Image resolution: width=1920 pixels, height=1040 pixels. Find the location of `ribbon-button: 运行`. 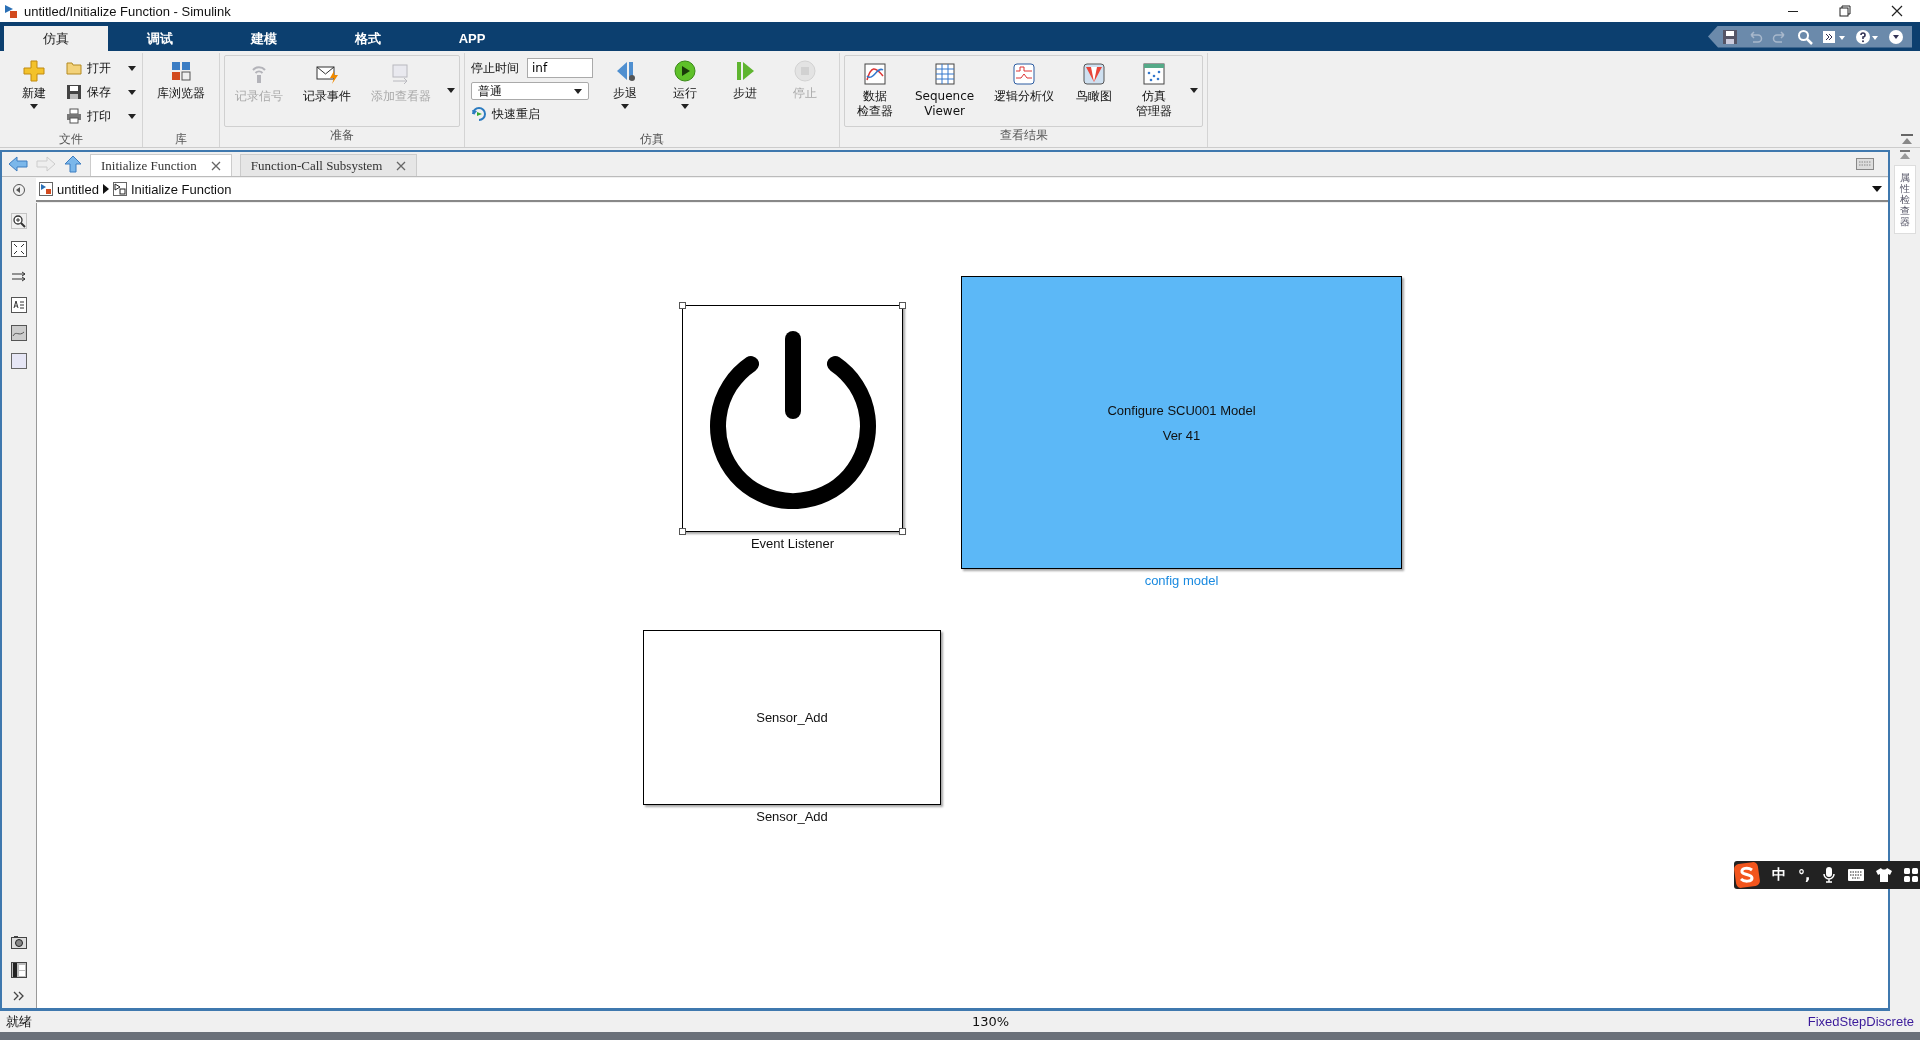

ribbon-button: 运行 is located at coordinates (685, 82).